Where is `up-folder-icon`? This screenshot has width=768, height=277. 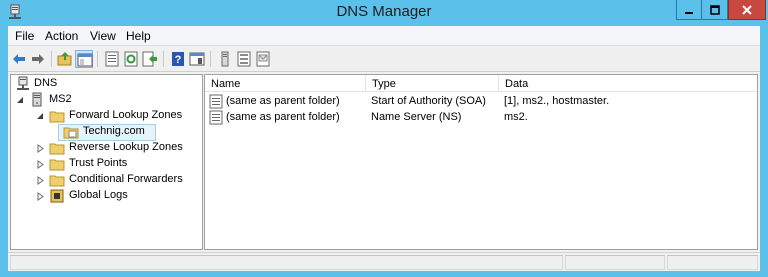 up-folder-icon is located at coordinates (64, 59).